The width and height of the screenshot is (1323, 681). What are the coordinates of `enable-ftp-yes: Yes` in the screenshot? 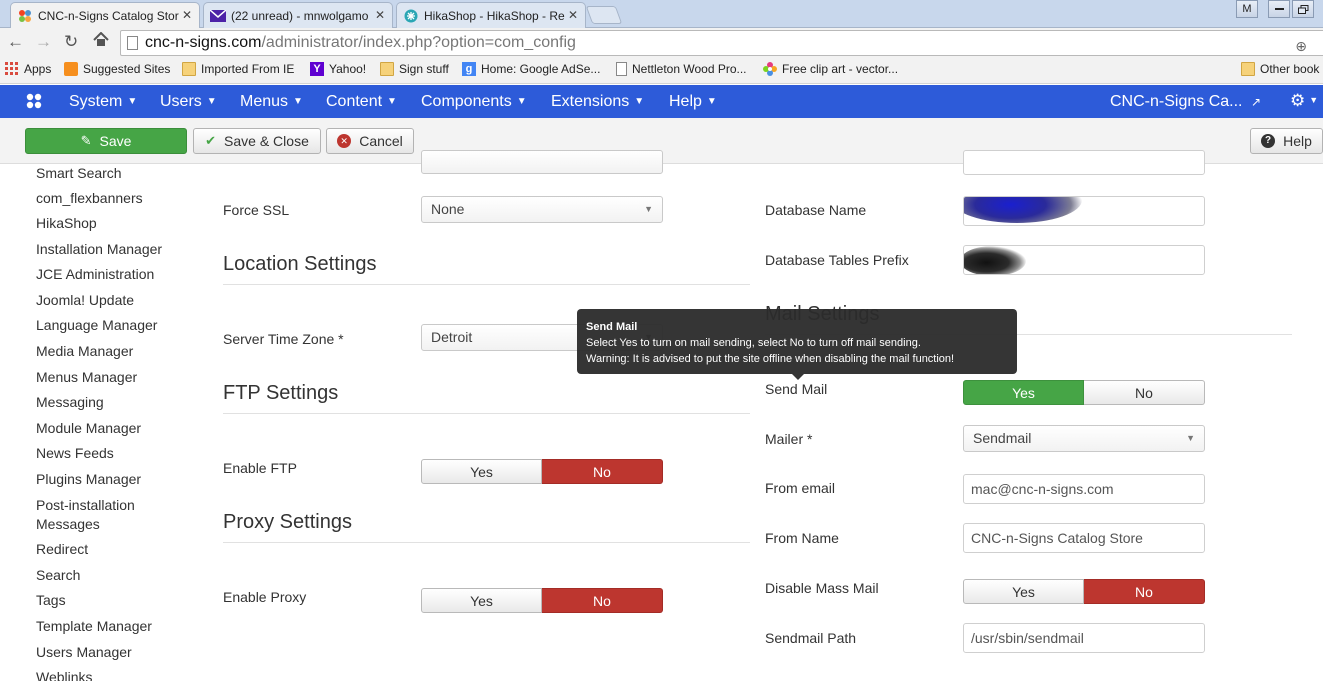 It's located at (481, 471).